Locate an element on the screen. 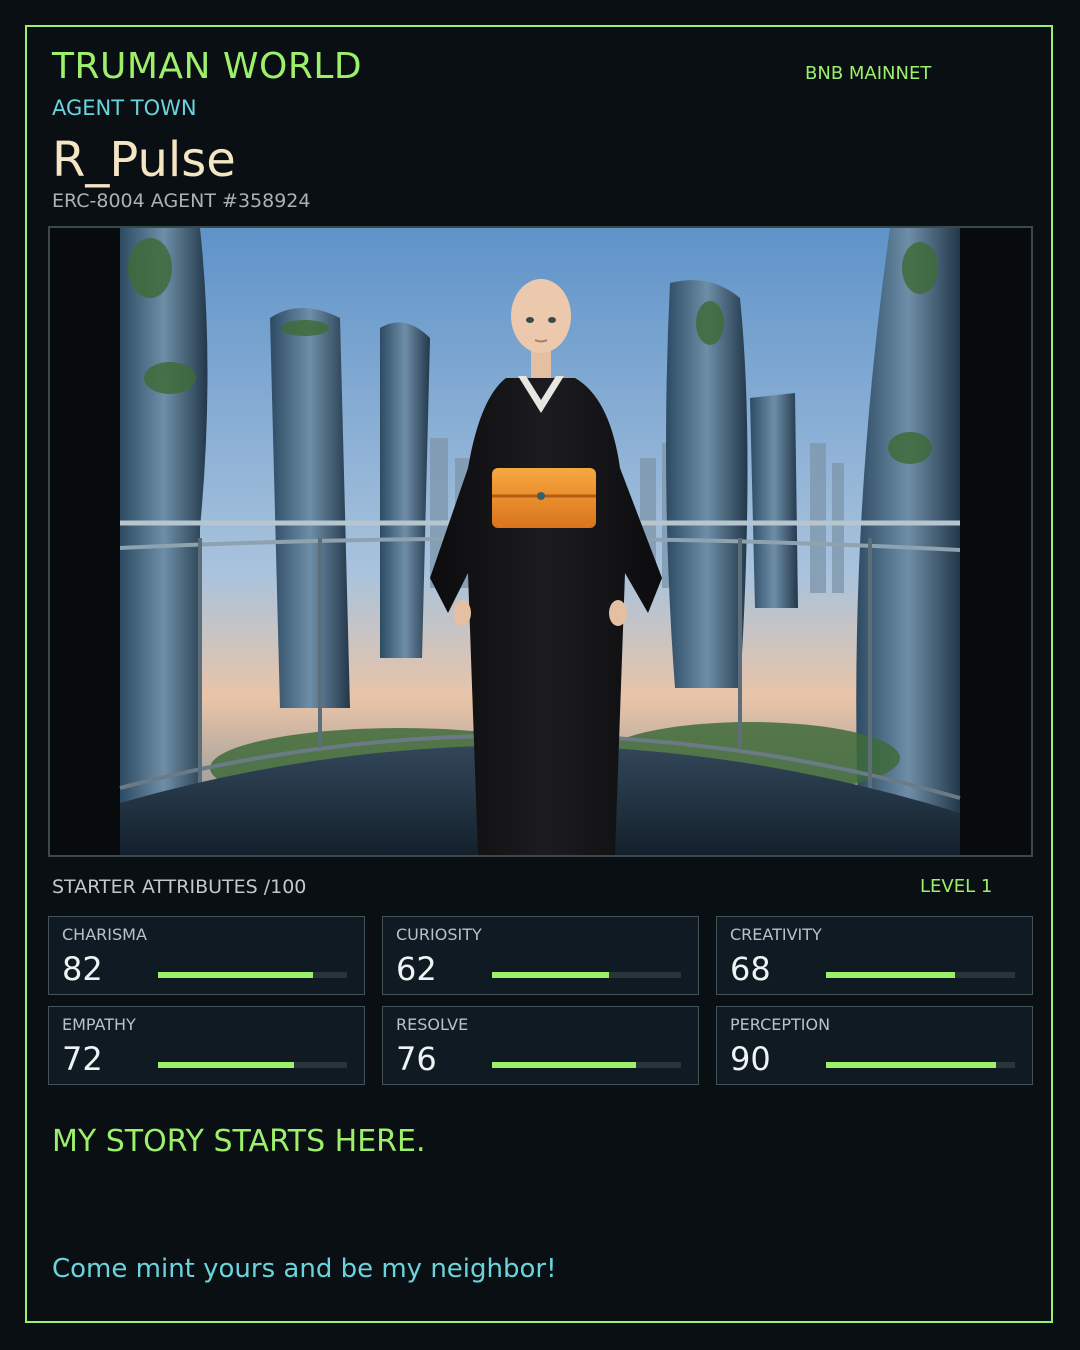 The width and height of the screenshot is (1080, 1350). stat-creativity: CREATIVITY 68 is located at coordinates (874, 955).